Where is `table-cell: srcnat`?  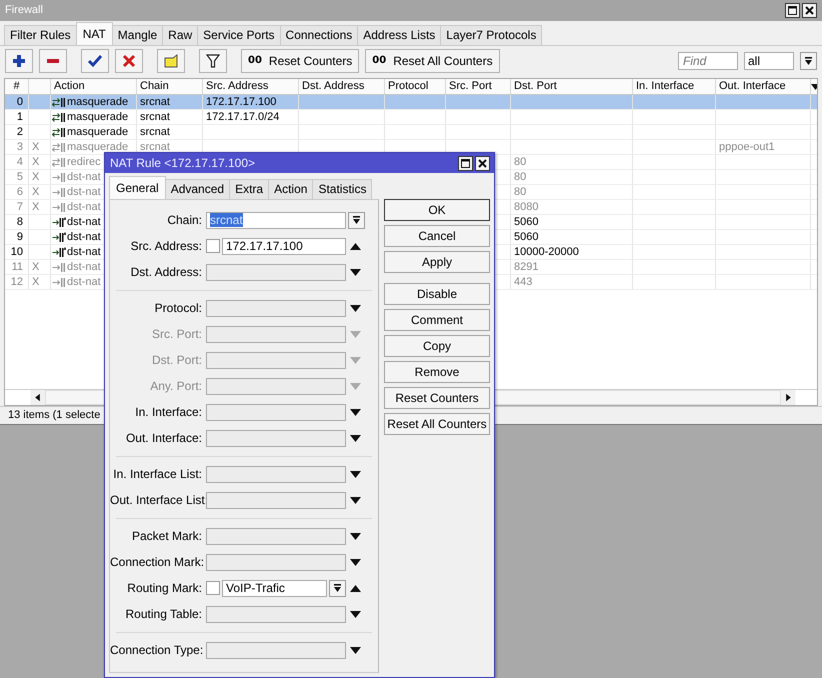
table-cell: srcnat is located at coordinates (155, 117).